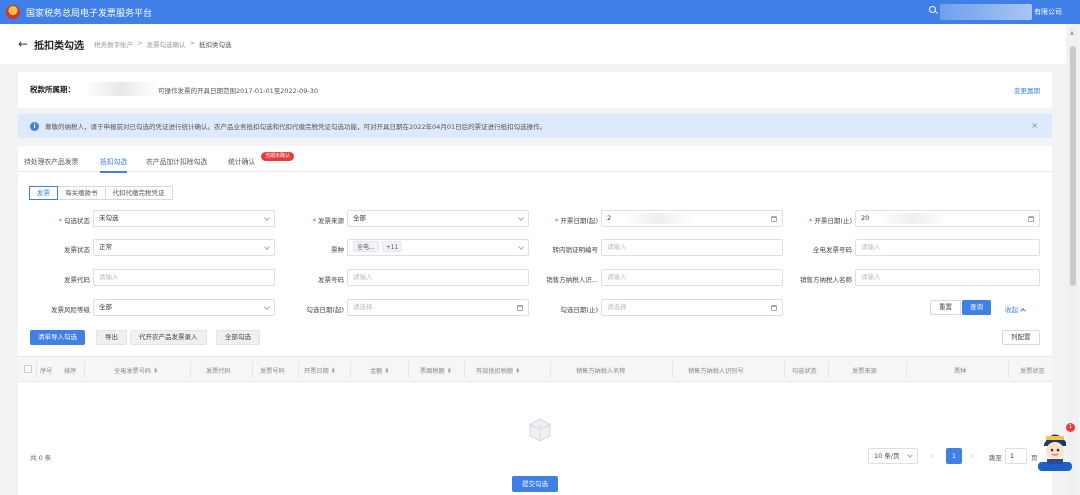 This screenshot has width=1080, height=495. Describe the element at coordinates (1027, 90) in the screenshot. I see `change-period-link: 变更属期` at that location.